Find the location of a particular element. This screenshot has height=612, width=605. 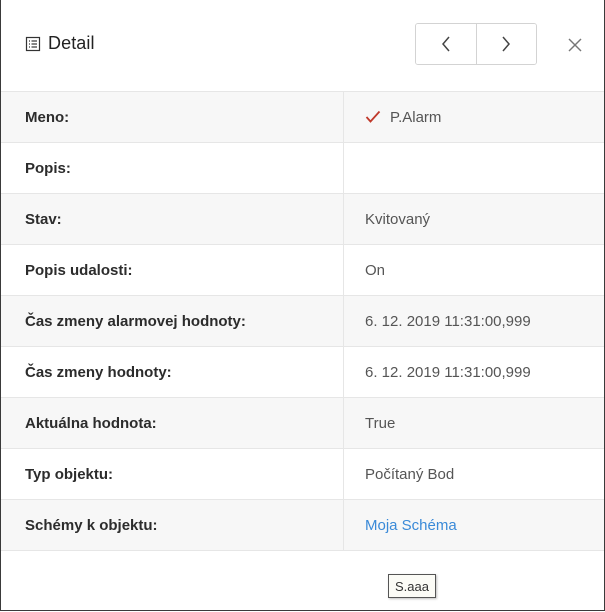

row-label: Stav: is located at coordinates (172, 219).